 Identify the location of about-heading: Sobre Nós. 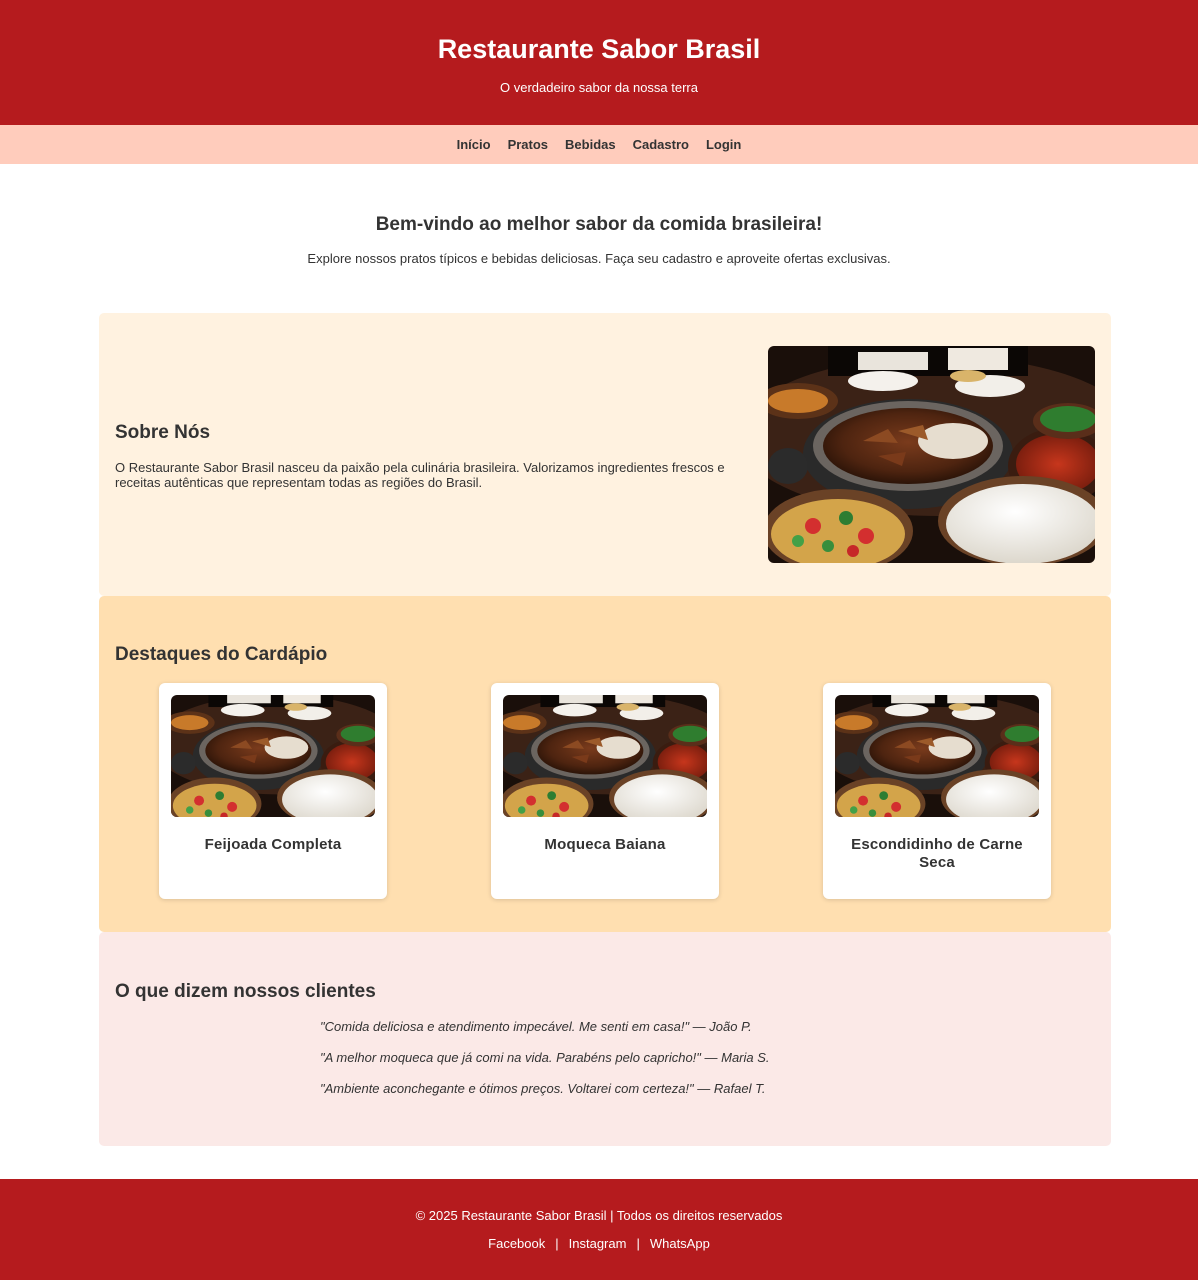
(163, 432).